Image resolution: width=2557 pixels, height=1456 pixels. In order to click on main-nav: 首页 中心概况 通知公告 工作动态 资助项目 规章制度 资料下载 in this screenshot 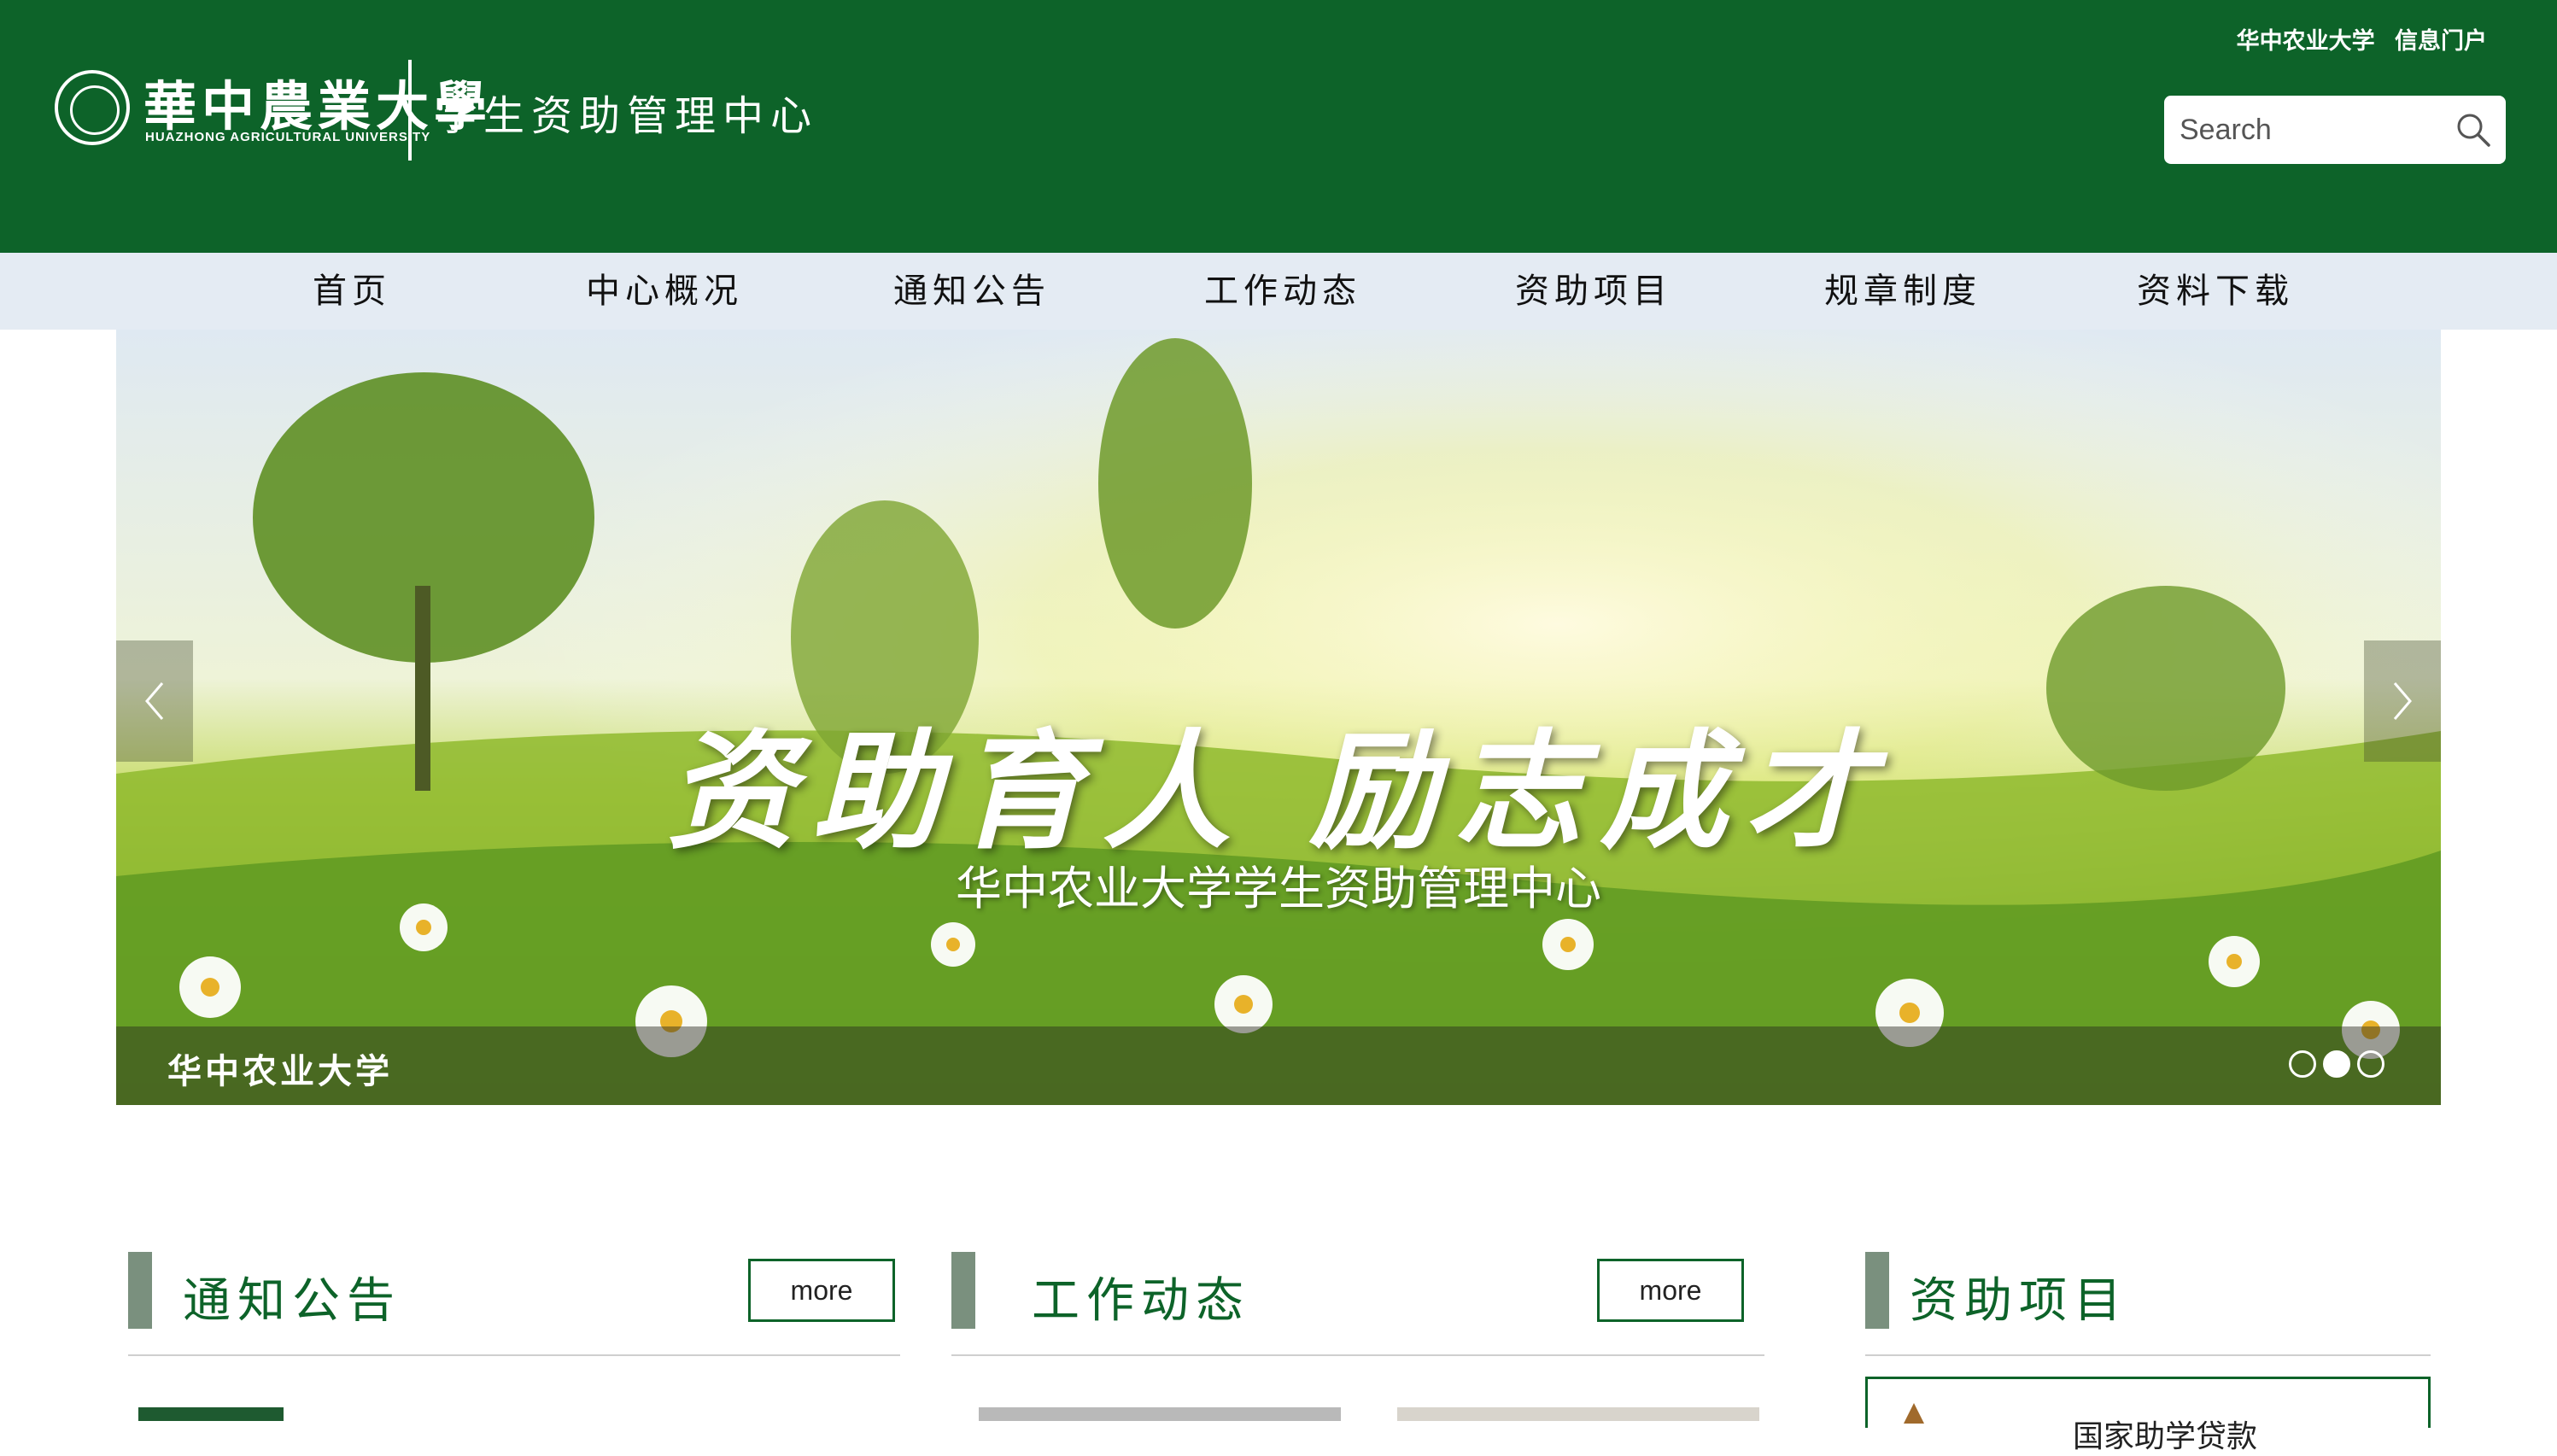, I will do `click(1278, 291)`.